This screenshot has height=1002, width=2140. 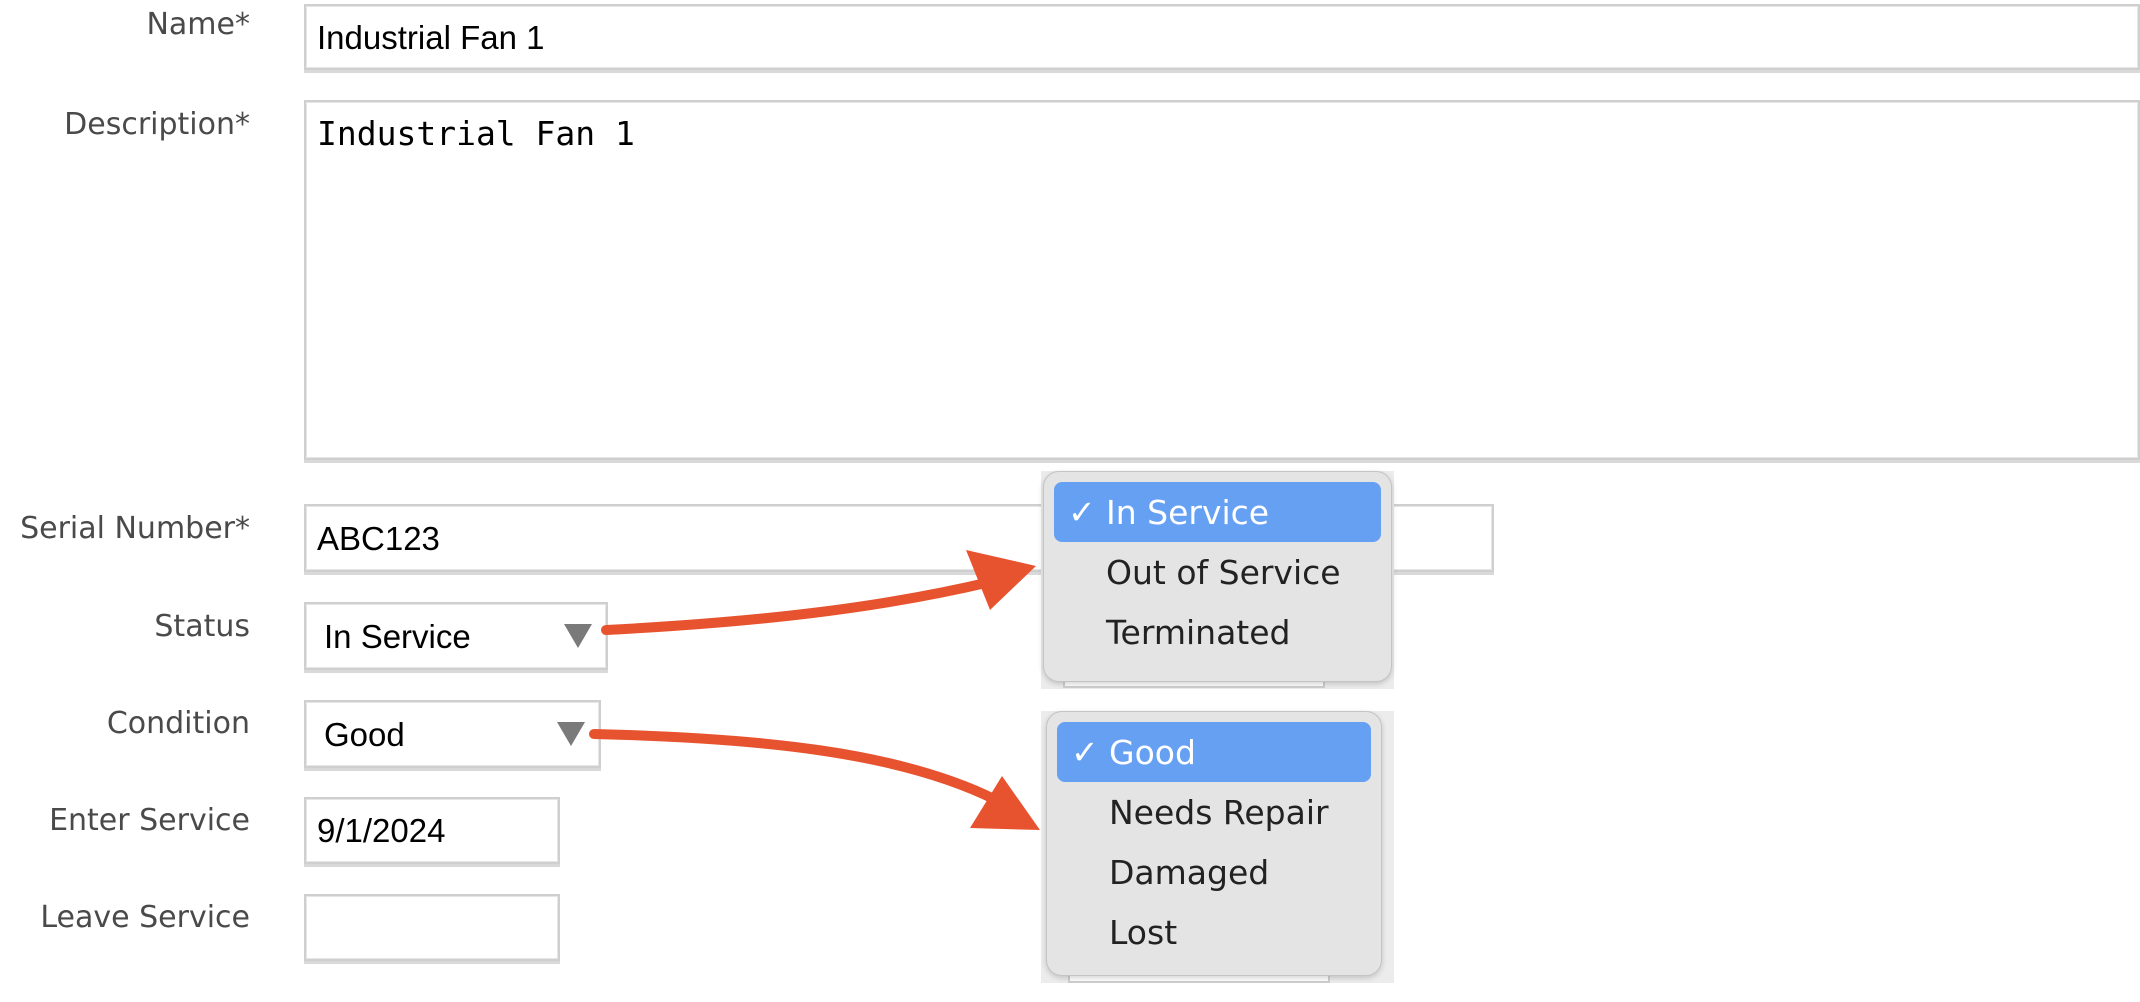 I want to click on status-option-out-of-service: Out of Service, so click(x=1217, y=572).